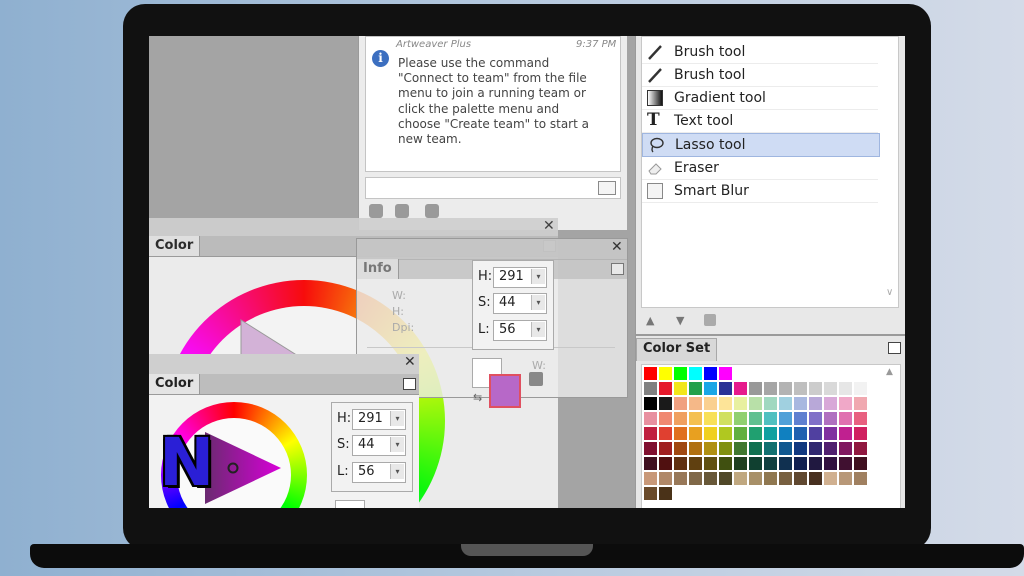 This screenshot has width=1024, height=576. Describe the element at coordinates (710, 320) in the screenshot. I see `trash-icon` at that location.